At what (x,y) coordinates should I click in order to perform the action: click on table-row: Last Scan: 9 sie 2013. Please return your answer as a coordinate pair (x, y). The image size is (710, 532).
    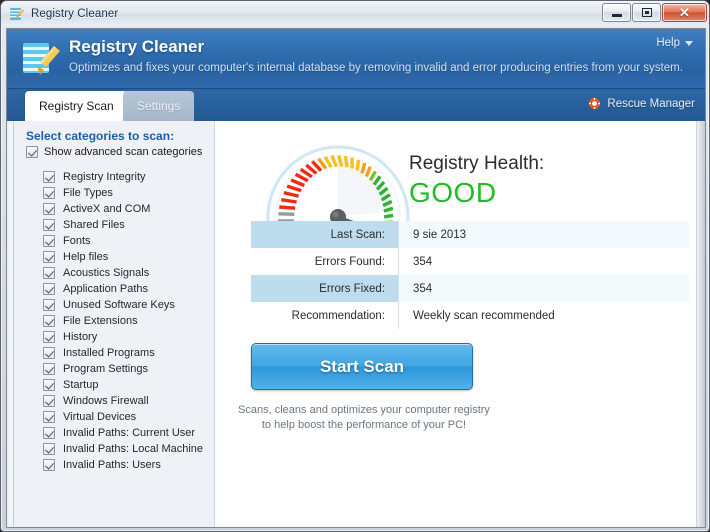
    Looking at the image, I should click on (470, 234).